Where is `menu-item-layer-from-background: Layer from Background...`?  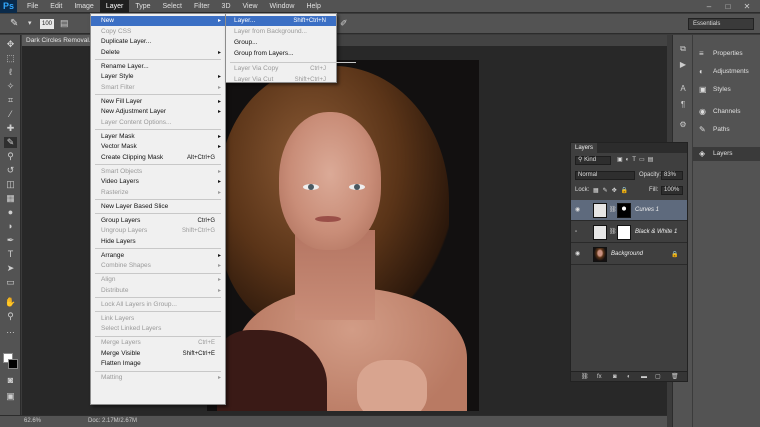
menu-item-layer-from-background: Layer from Background... is located at coordinates (281, 32).